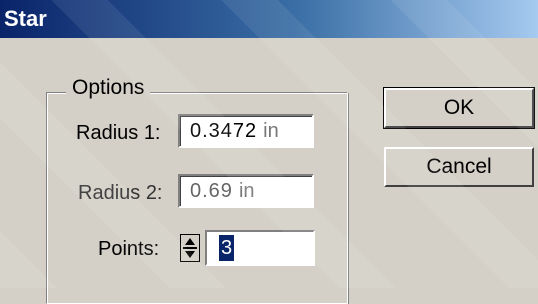 The height and width of the screenshot is (304, 538). I want to click on points-label: Points:, so click(129, 249).